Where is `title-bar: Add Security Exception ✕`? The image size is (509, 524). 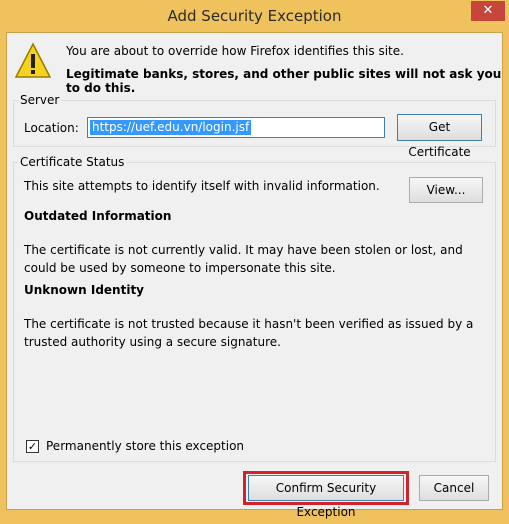
title-bar: Add Security Exception ✕ is located at coordinates (254, 16).